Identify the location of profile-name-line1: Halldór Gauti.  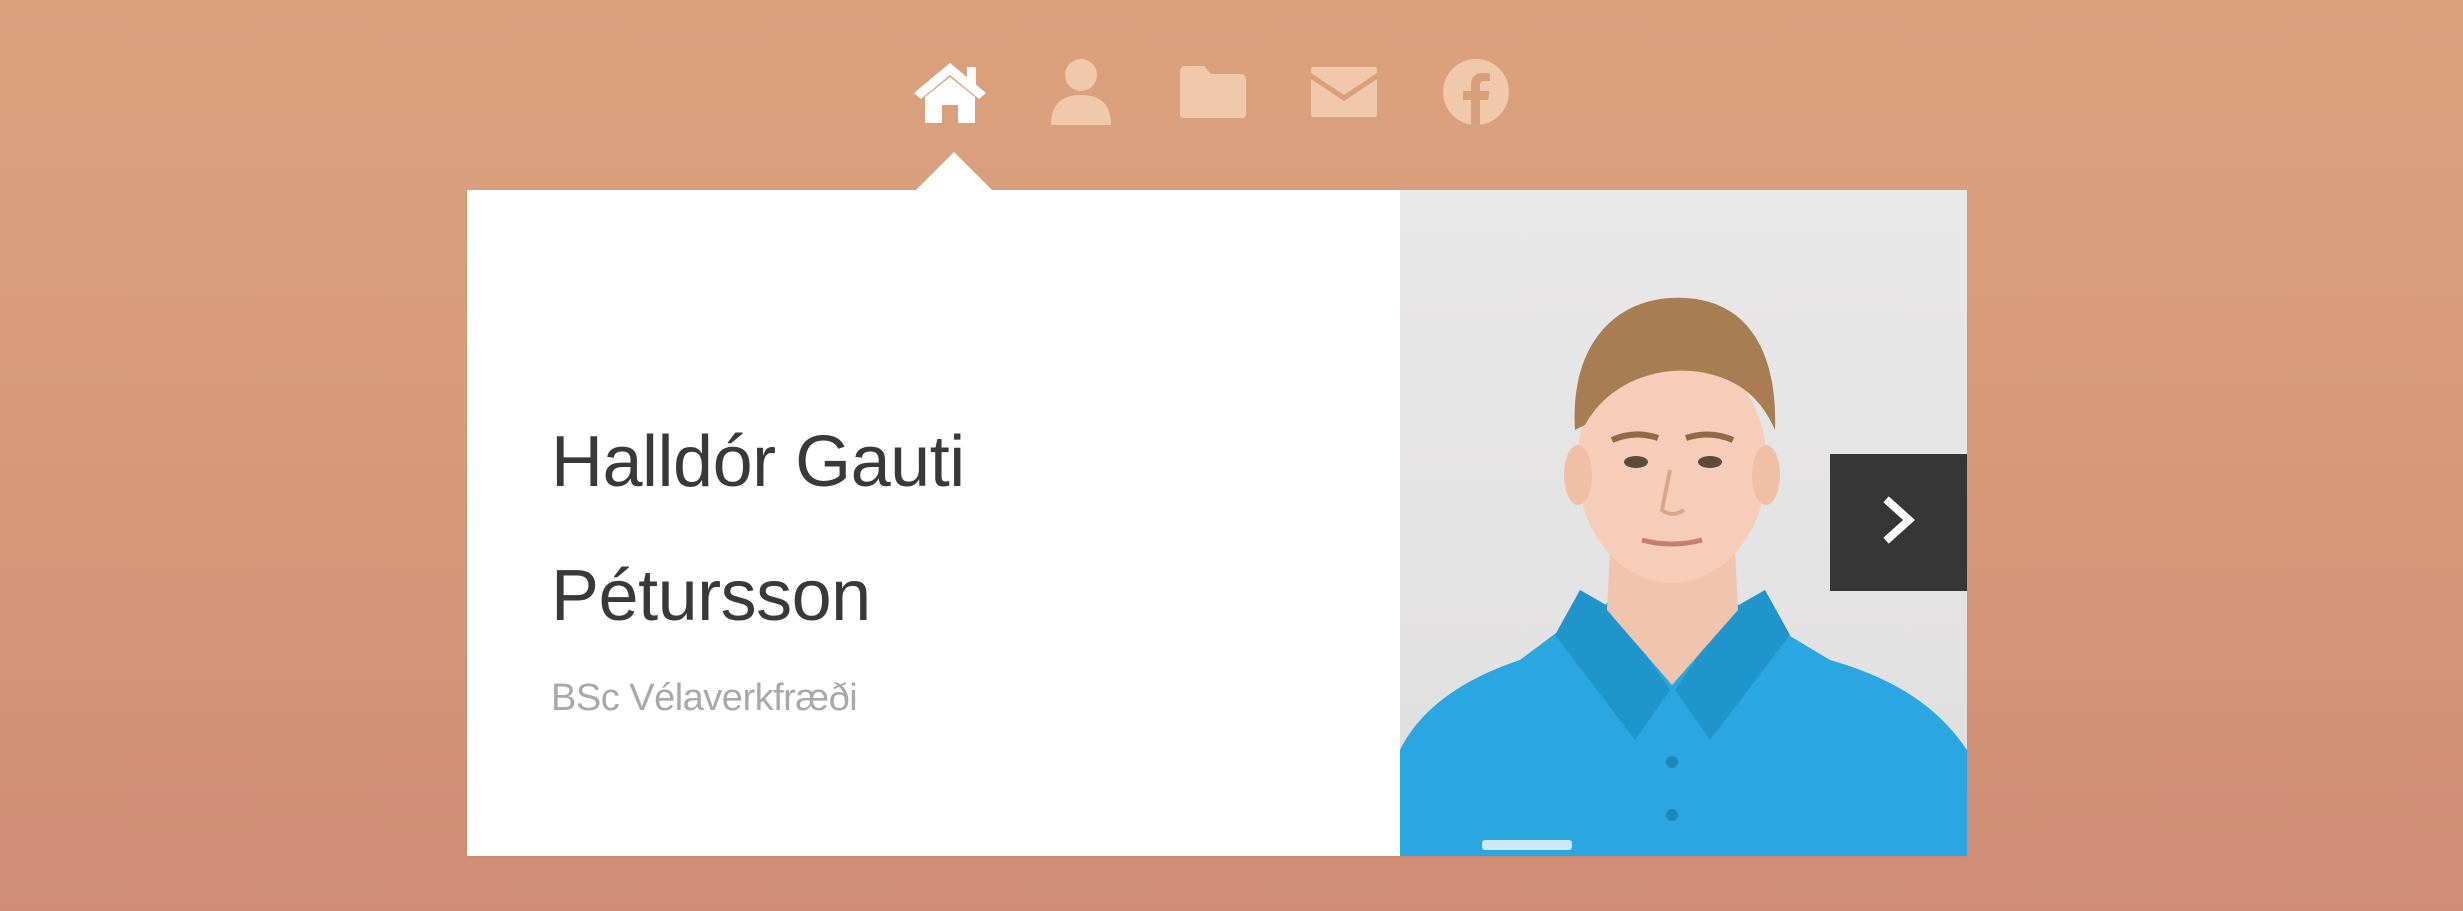
(758, 462).